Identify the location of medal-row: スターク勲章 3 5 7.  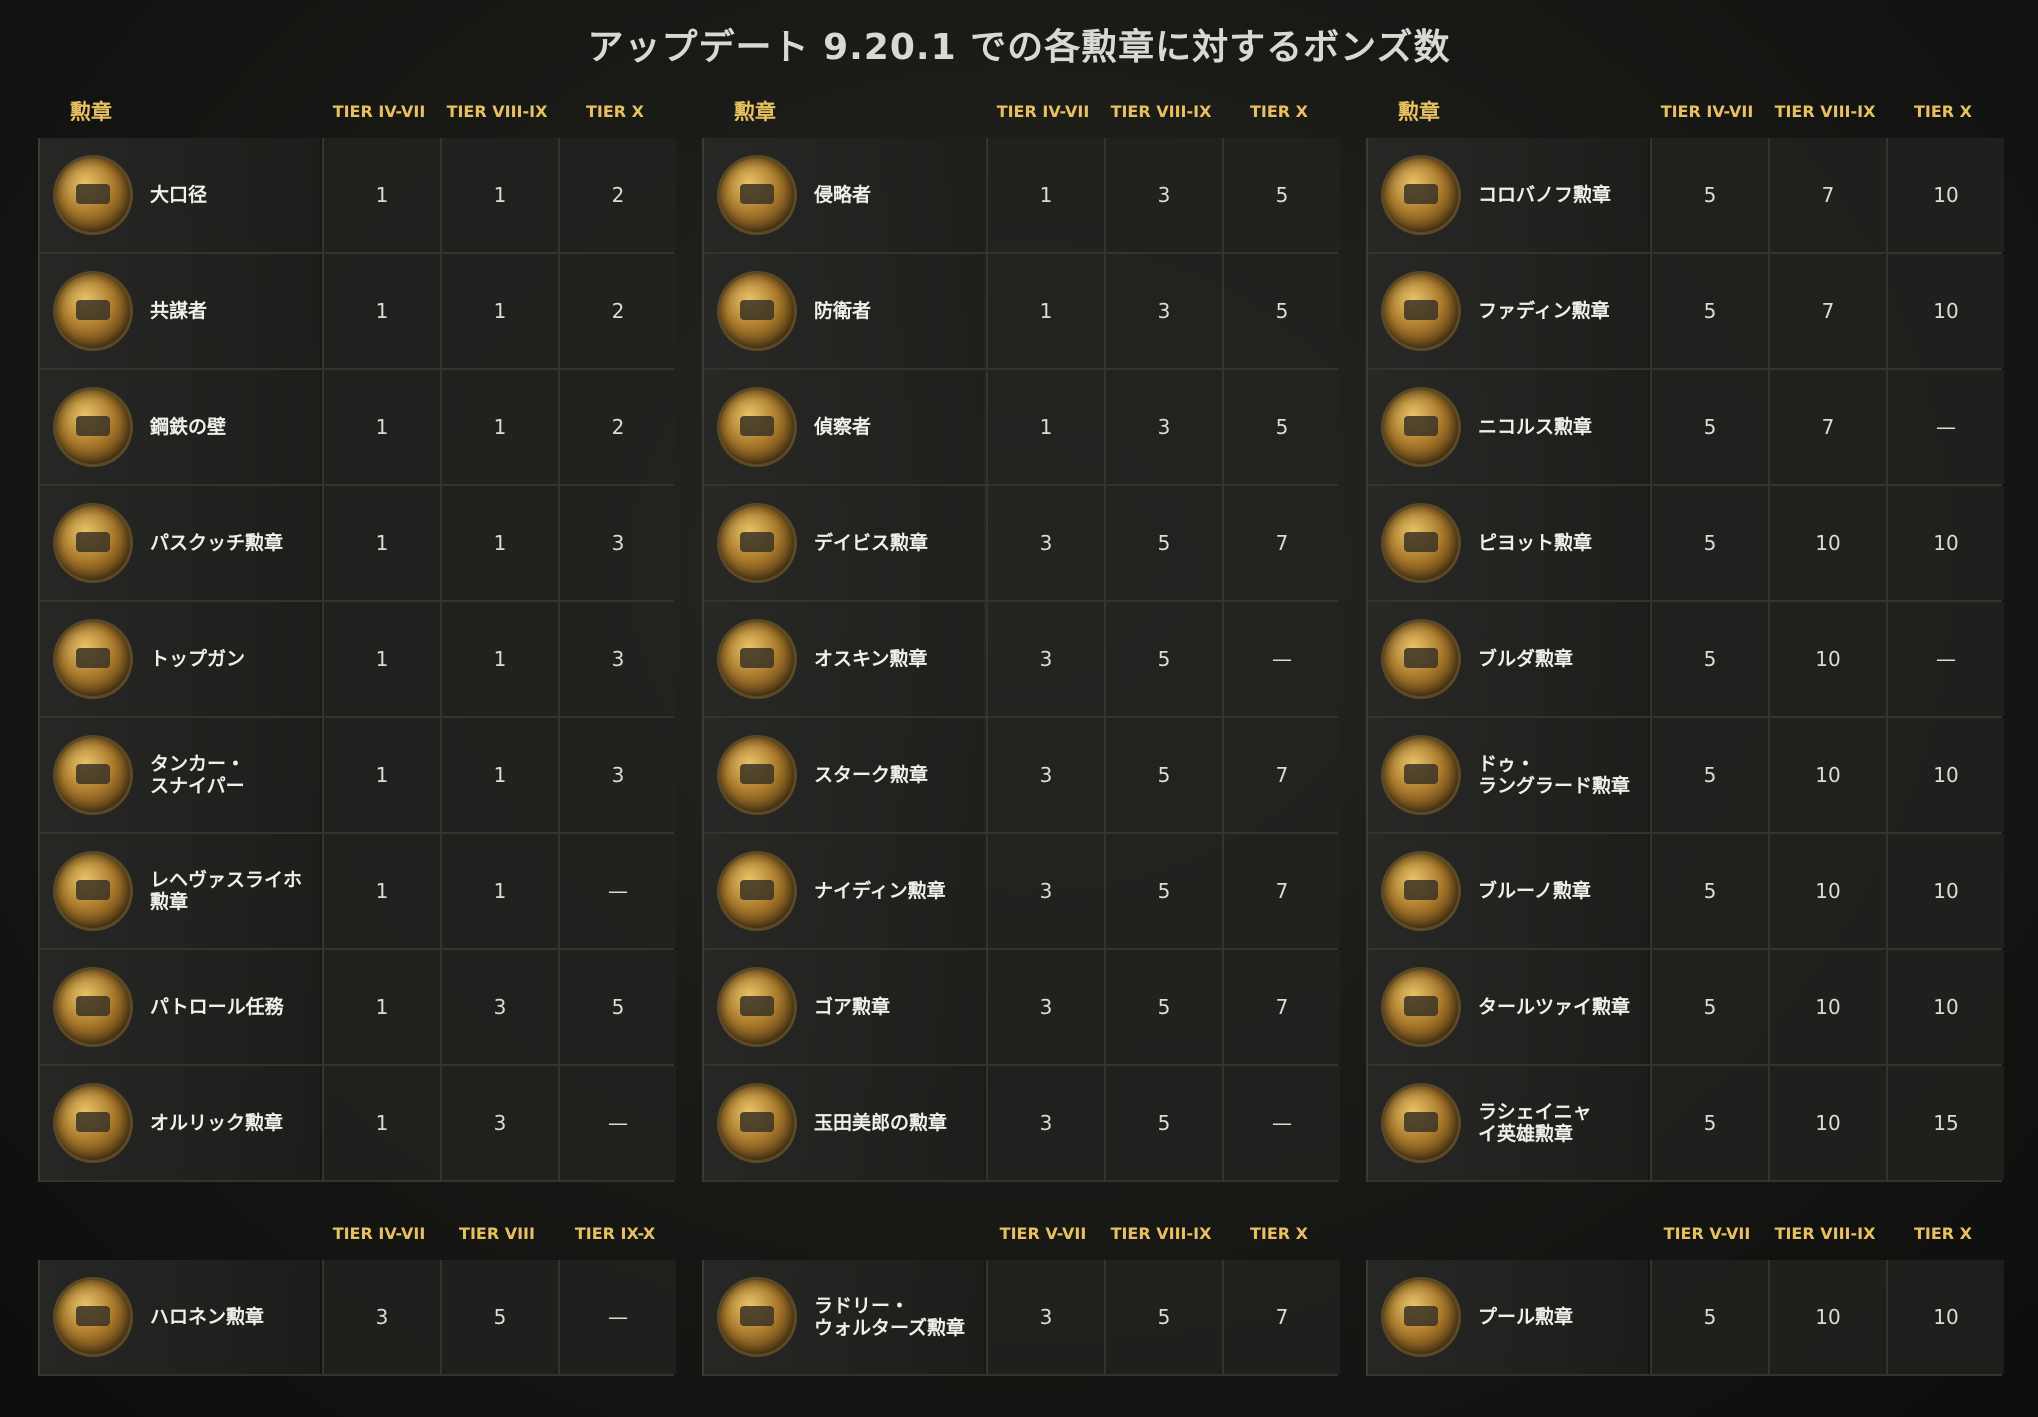
(1022, 776).